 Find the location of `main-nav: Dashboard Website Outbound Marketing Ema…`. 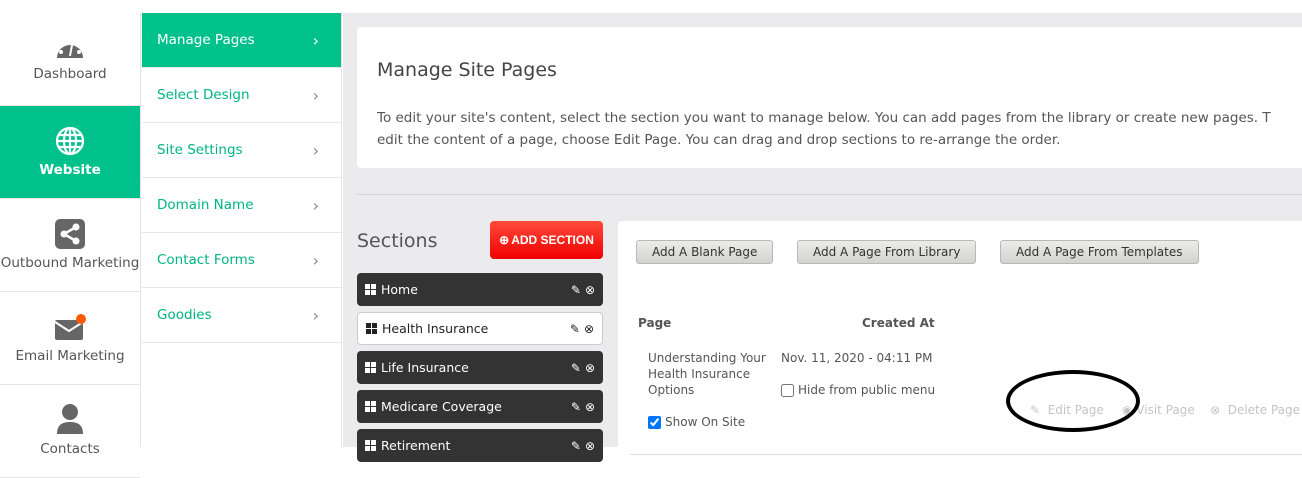

main-nav: Dashboard Website Outbound Marketing Ema… is located at coordinates (70, 245).